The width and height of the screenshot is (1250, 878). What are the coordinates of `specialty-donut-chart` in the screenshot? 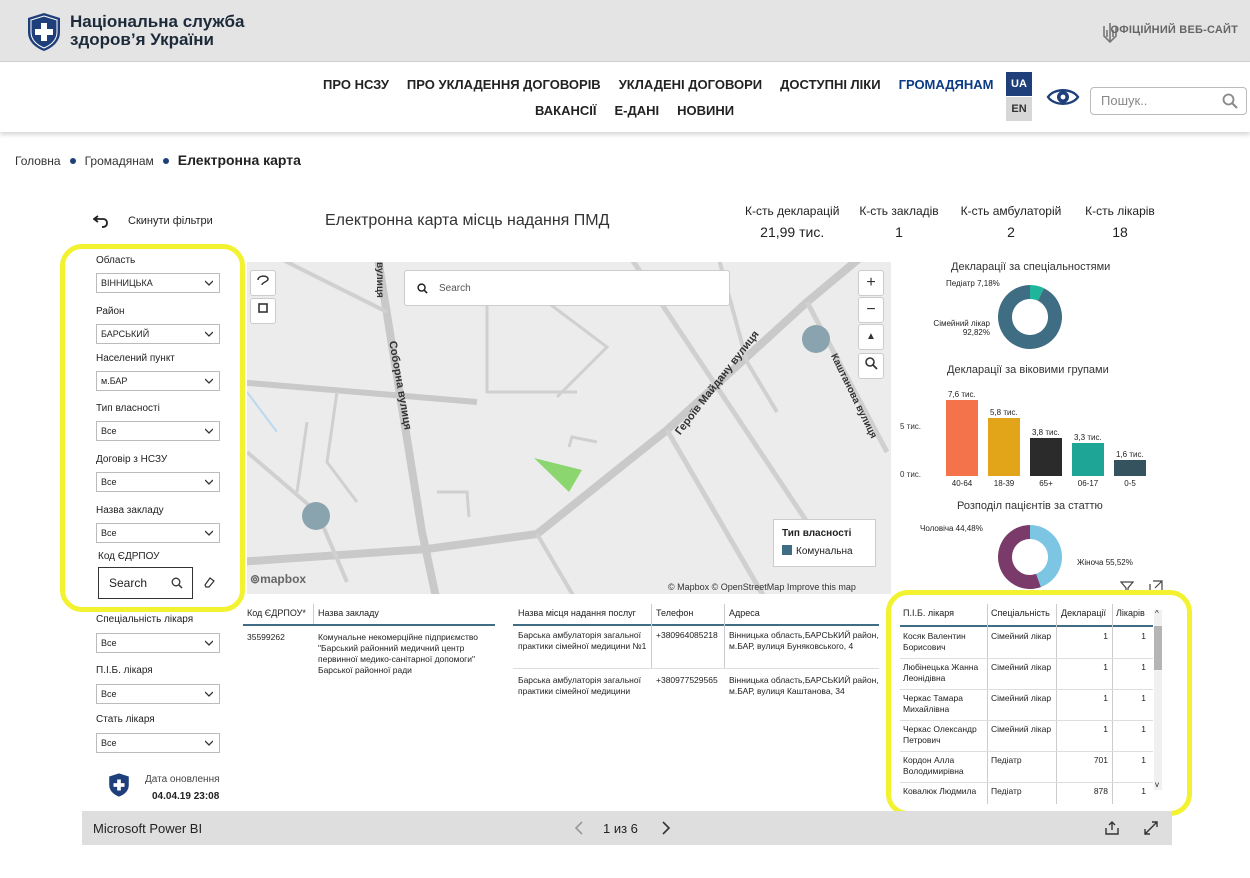 It's located at (1030, 317).